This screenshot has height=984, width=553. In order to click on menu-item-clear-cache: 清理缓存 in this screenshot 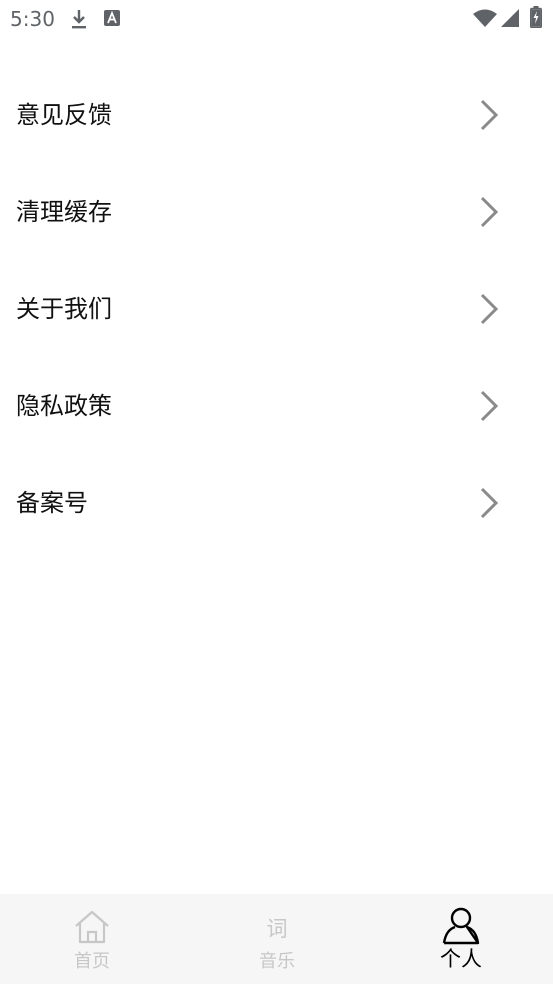, I will do `click(276, 211)`.